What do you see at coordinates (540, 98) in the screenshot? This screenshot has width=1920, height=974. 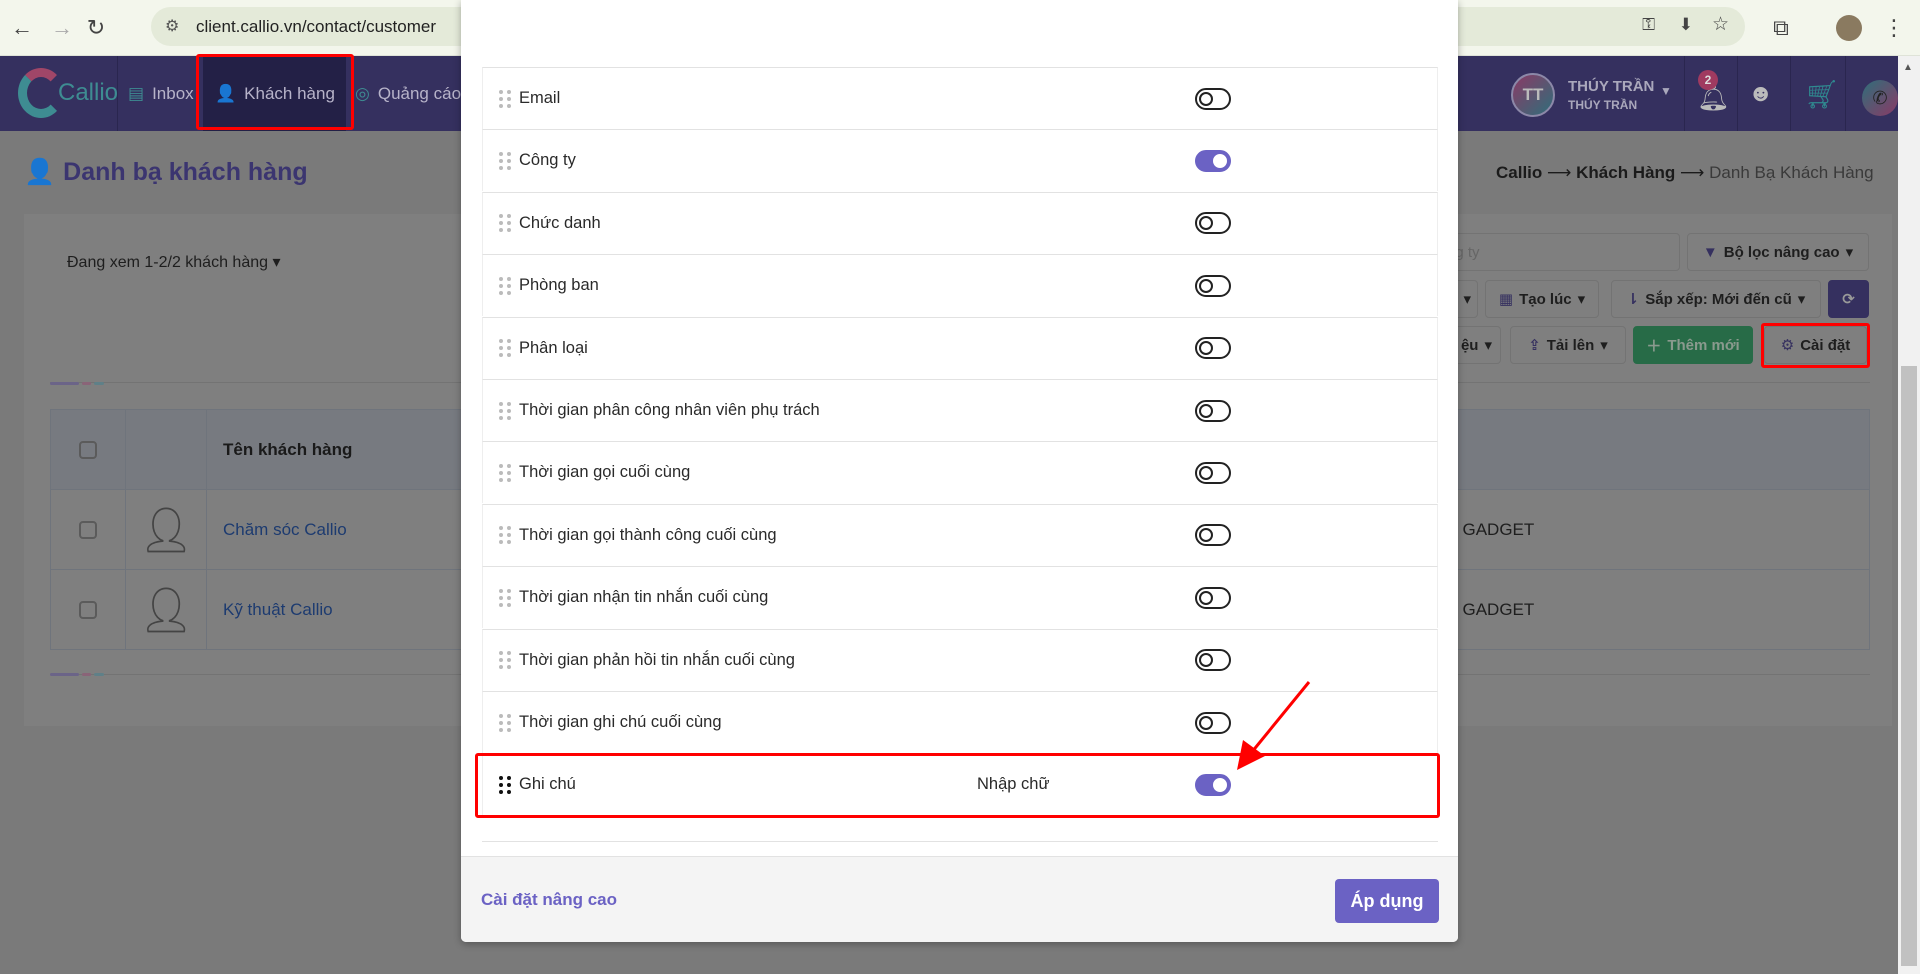 I see `field-label: Email` at bounding box center [540, 98].